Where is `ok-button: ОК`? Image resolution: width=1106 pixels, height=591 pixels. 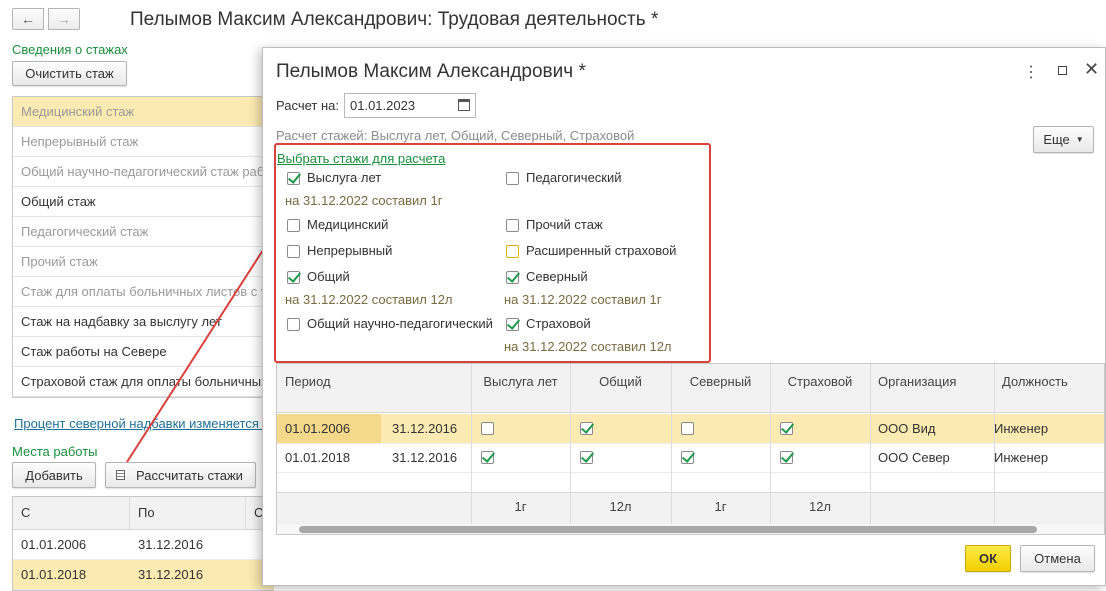
ok-button: ОК is located at coordinates (988, 558).